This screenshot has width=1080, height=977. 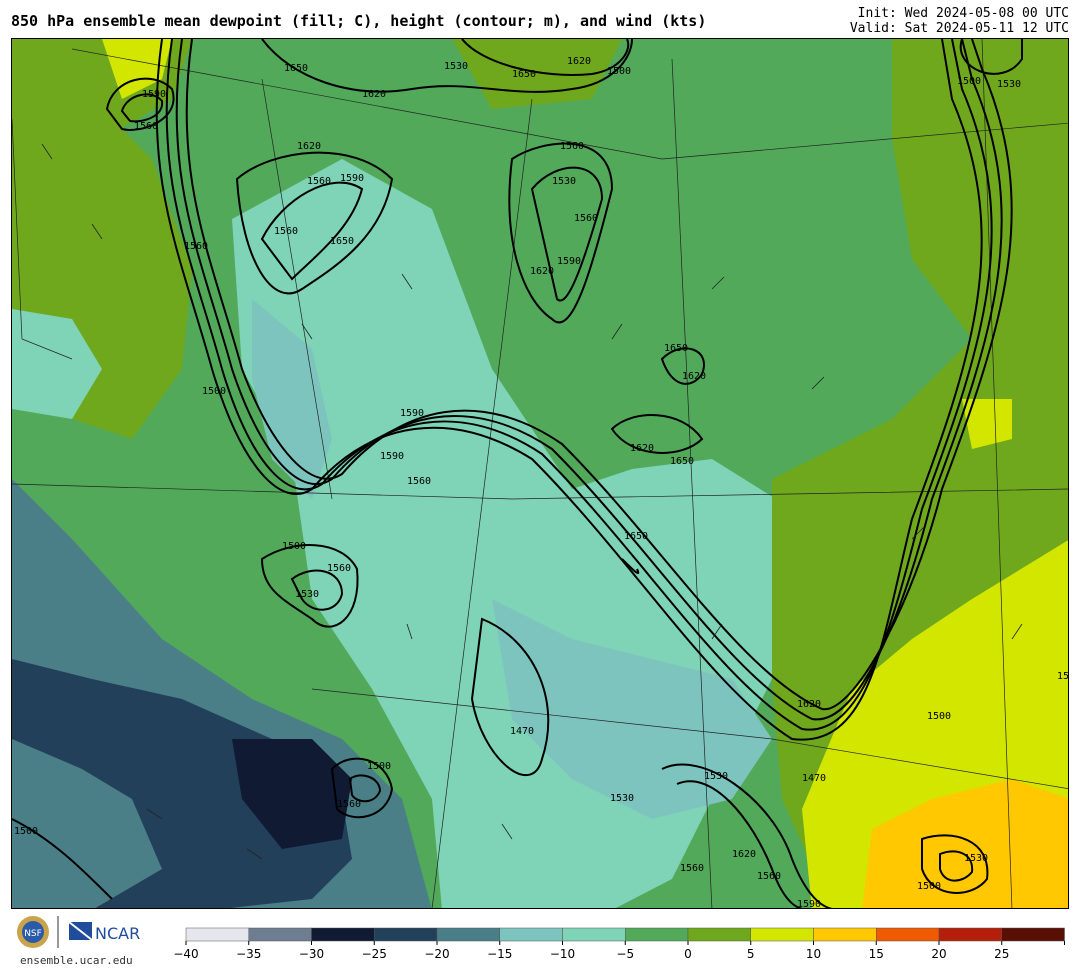 What do you see at coordinates (963, 13) in the screenshot?
I see `init-time: Init: Wed 2024-05-08 00 UTC` at bounding box center [963, 13].